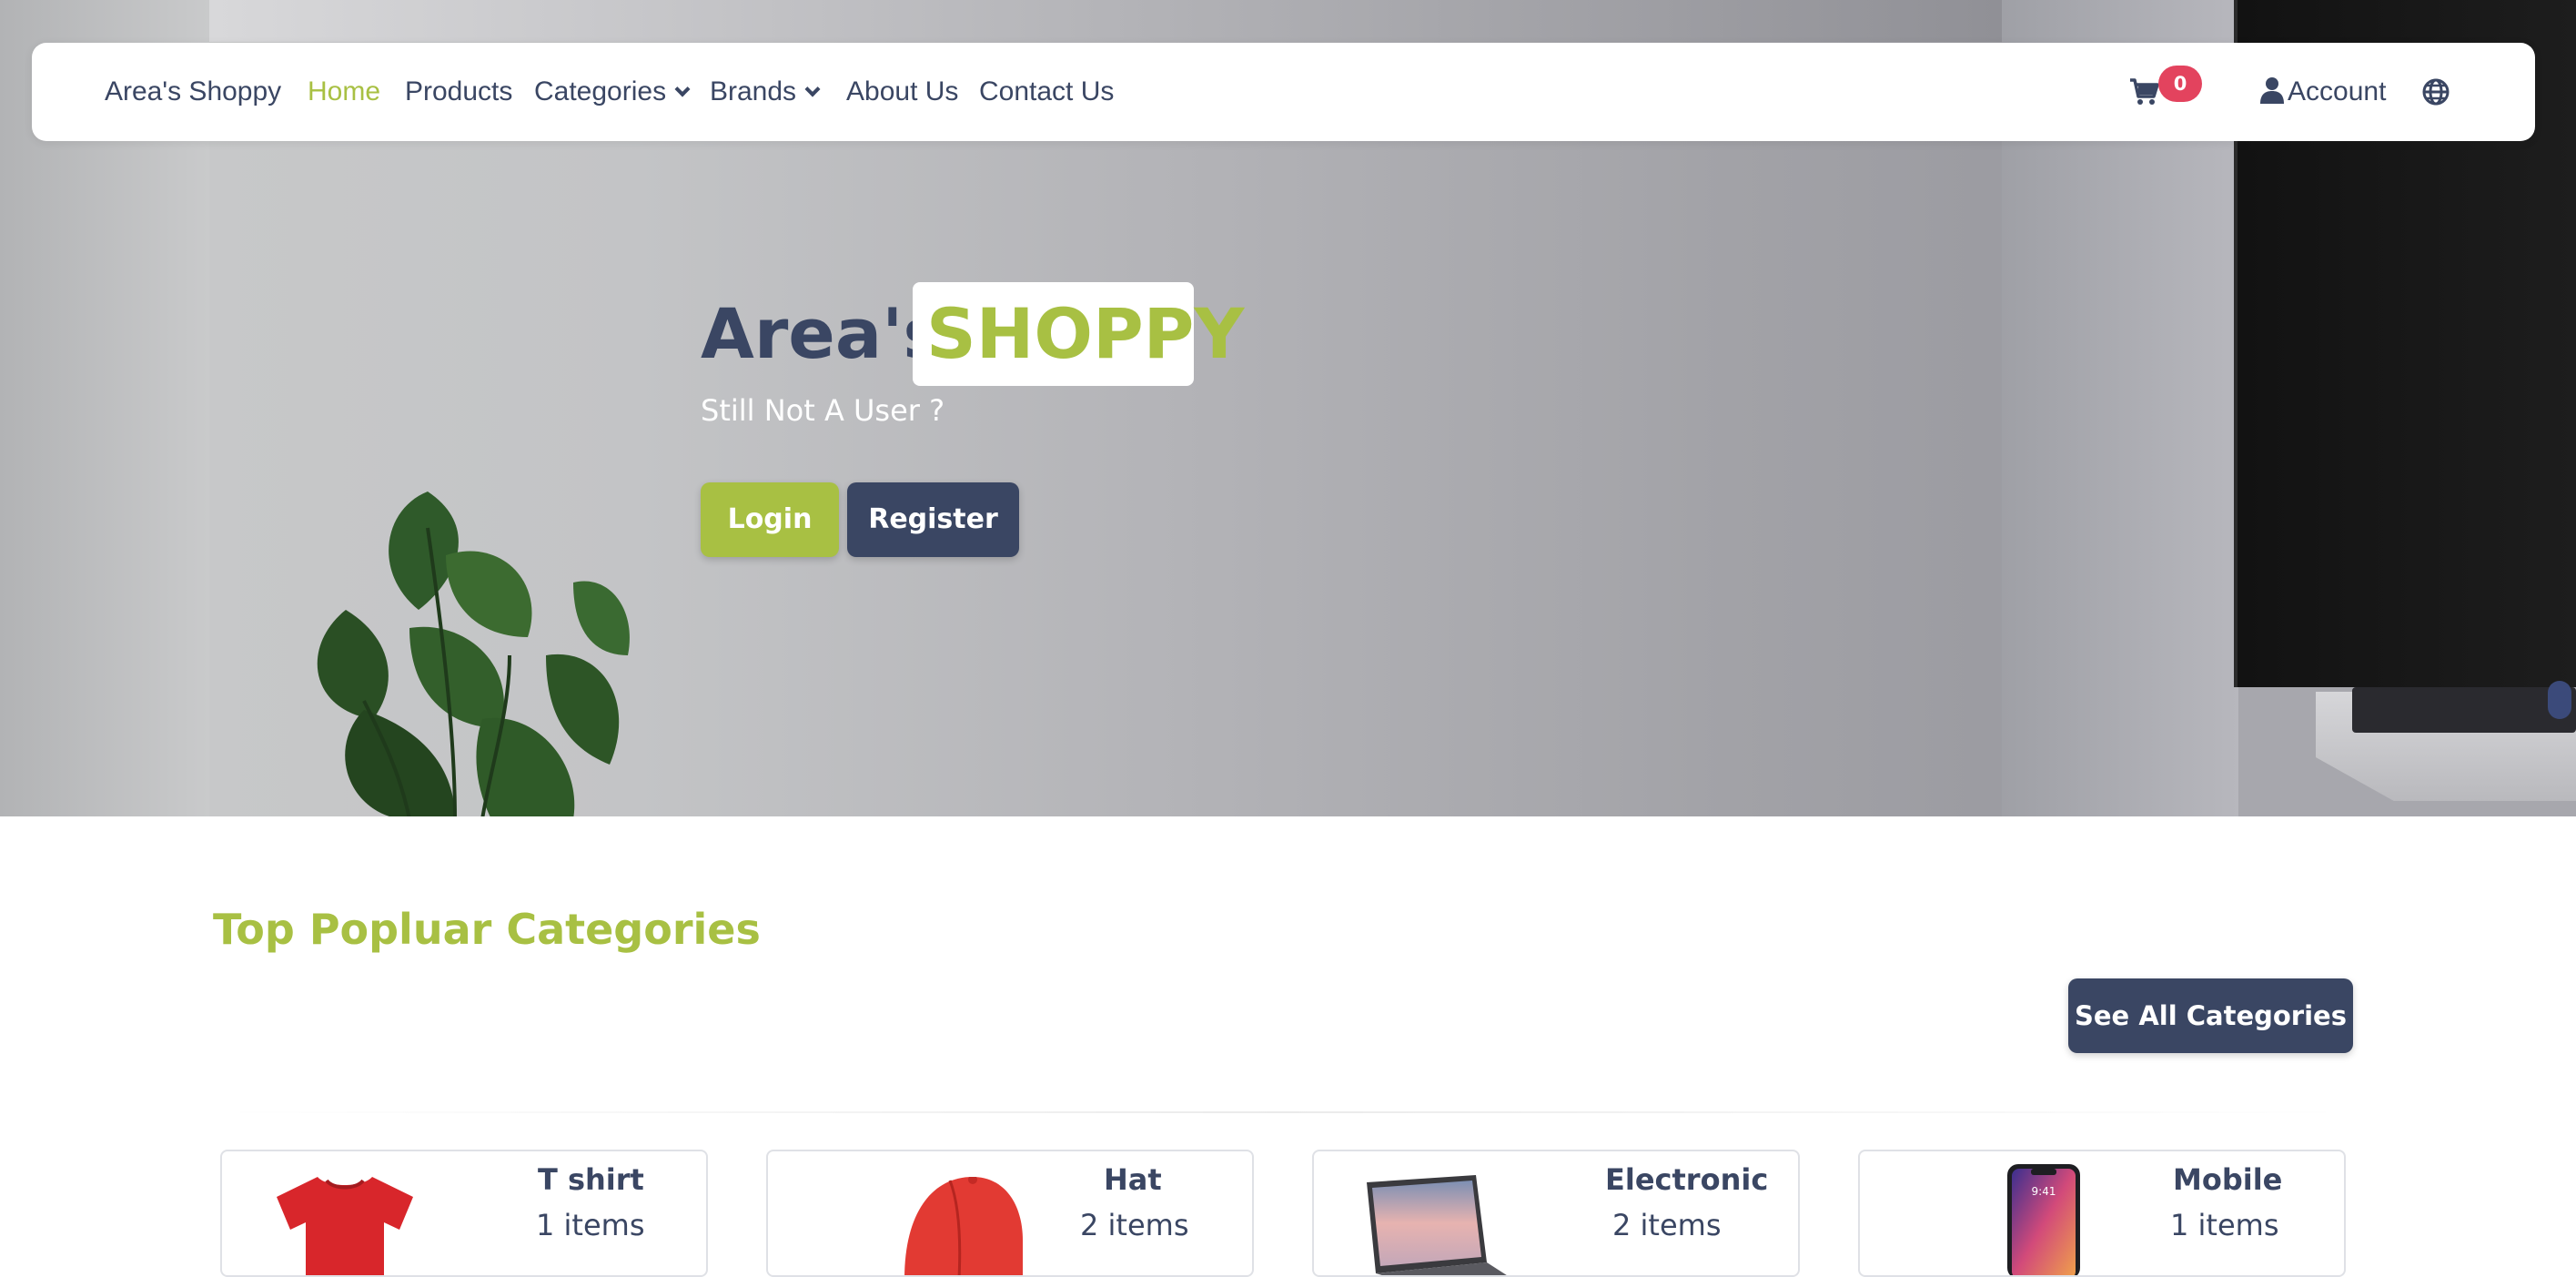 This screenshot has width=2576, height=1277. I want to click on hero-title: Area's SHOPPY, so click(973, 334).